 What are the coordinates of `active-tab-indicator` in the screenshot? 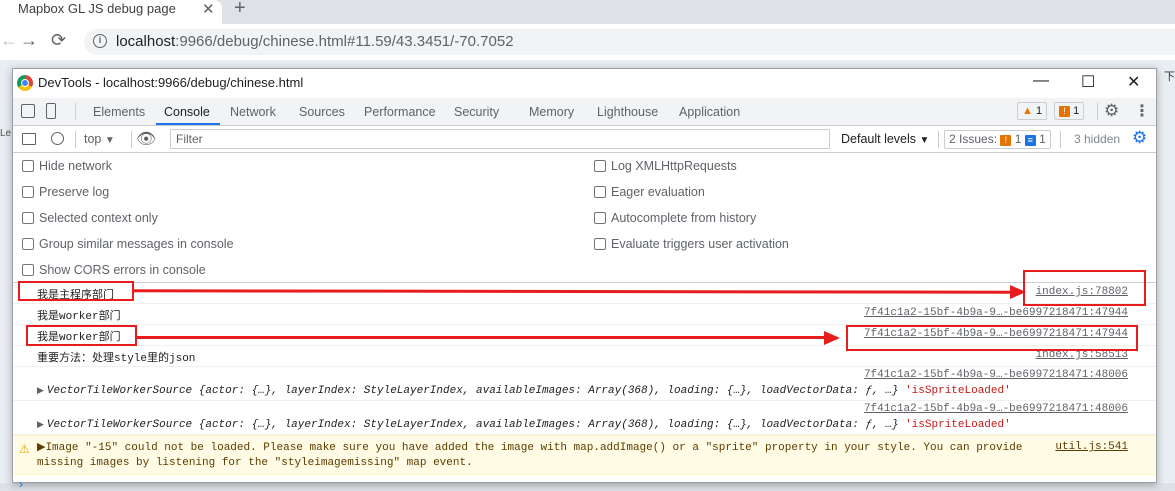 It's located at (188, 124).